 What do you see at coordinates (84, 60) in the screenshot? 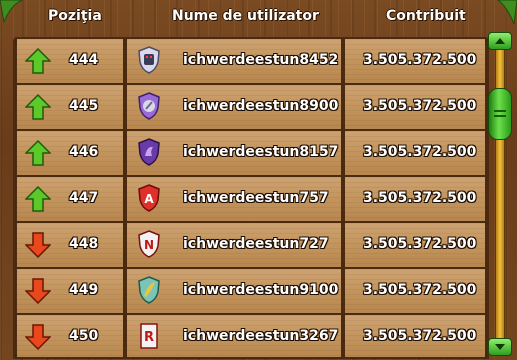
I see `position-value: 444` at bounding box center [84, 60].